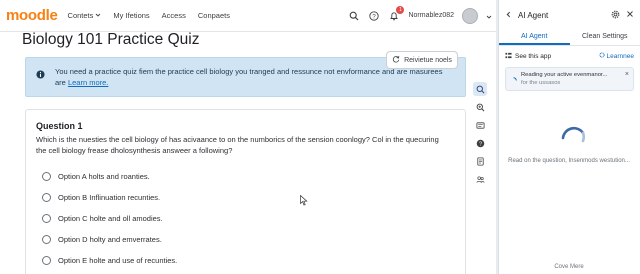  What do you see at coordinates (428, 60) in the screenshot?
I see `review-button-label: Reivietue noels` at bounding box center [428, 60].